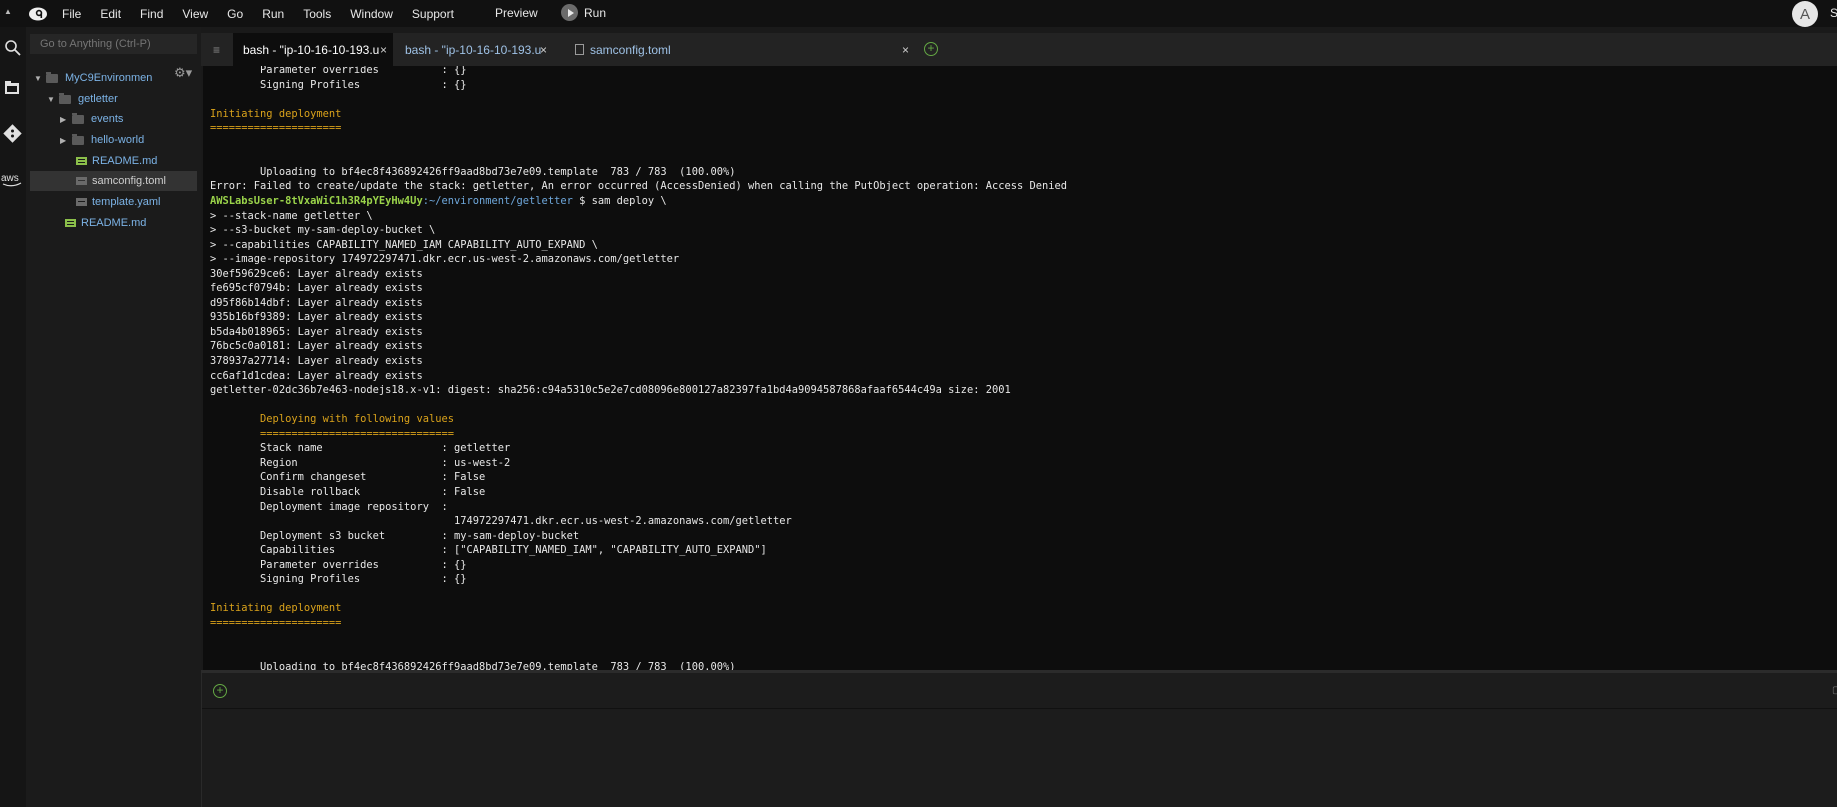 This screenshot has width=1837, height=807. What do you see at coordinates (316, 273) in the screenshot?
I see `terminal-text: 30ef59629ce6: Layer already exists` at bounding box center [316, 273].